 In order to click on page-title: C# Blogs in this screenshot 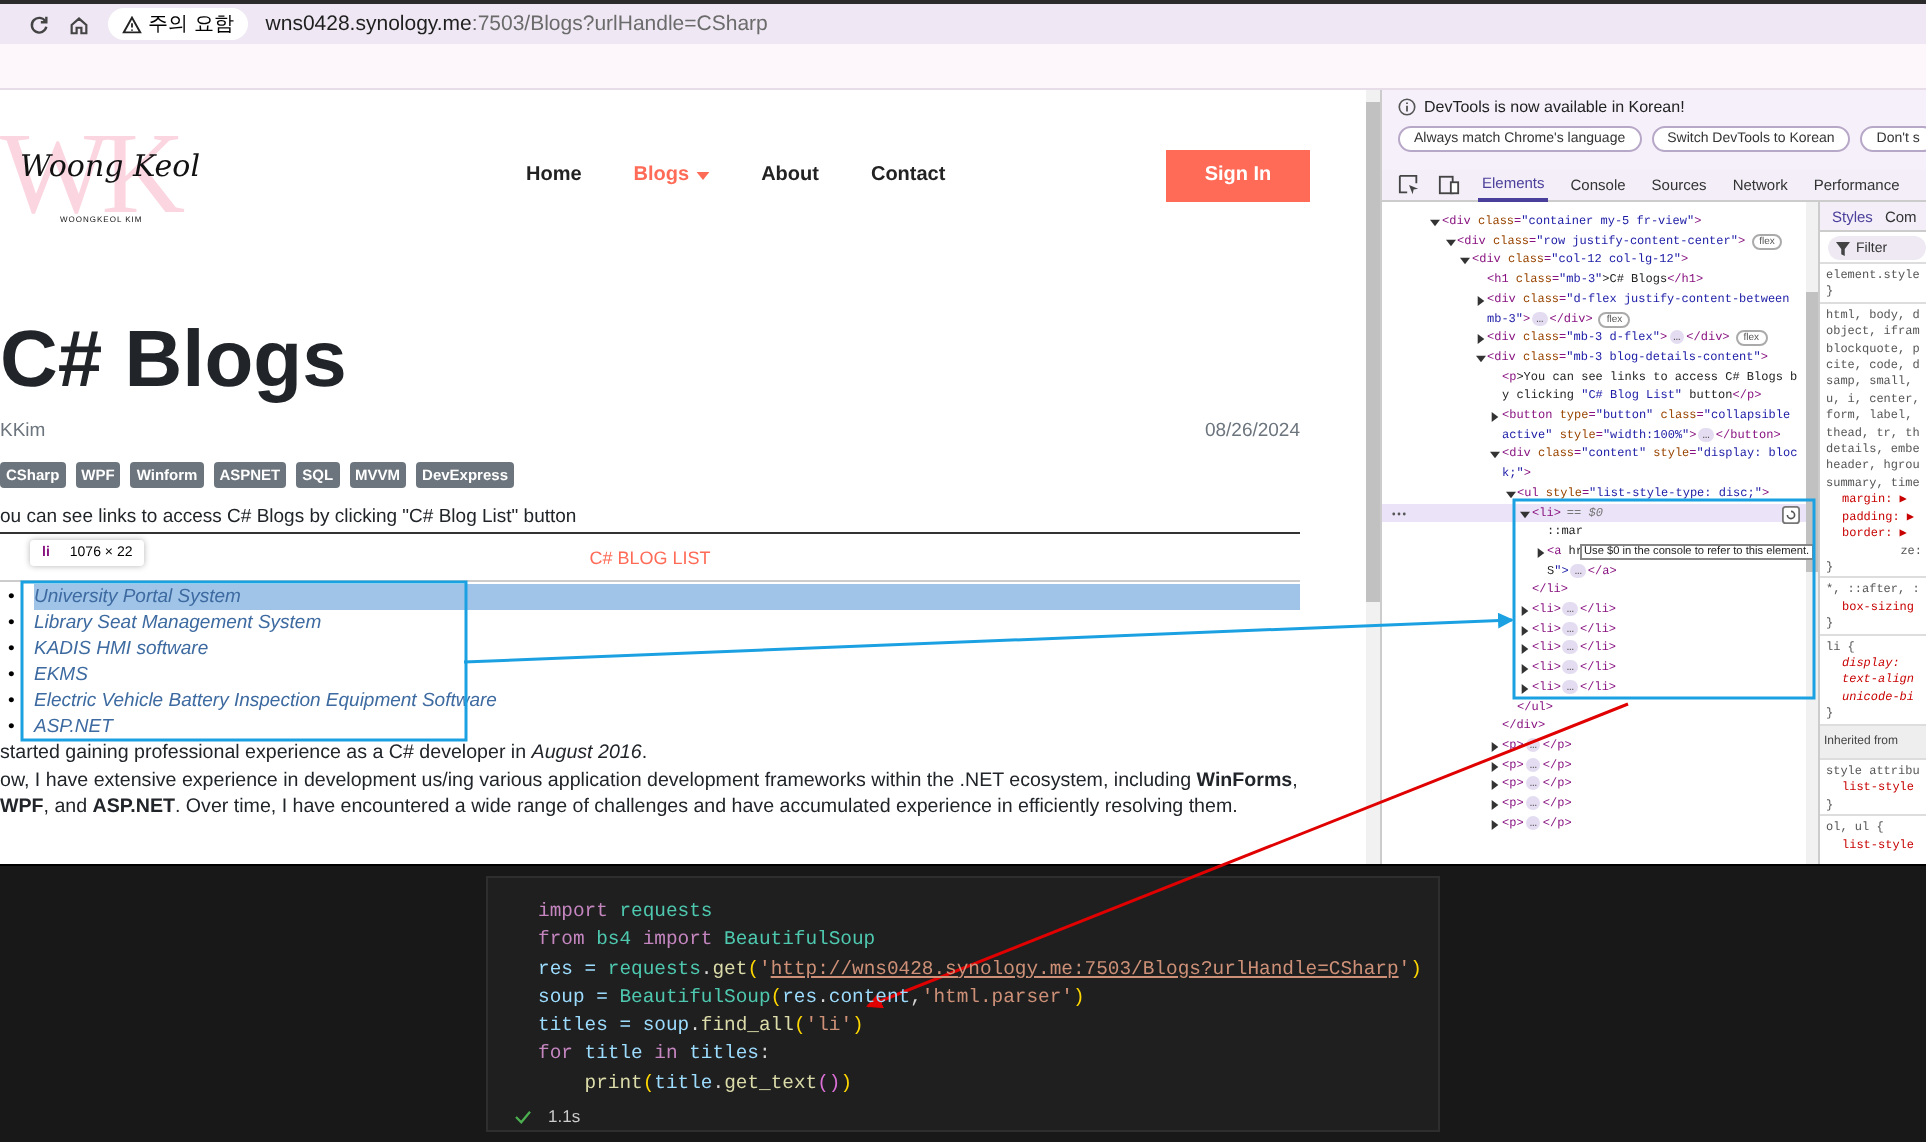, I will do `click(174, 360)`.